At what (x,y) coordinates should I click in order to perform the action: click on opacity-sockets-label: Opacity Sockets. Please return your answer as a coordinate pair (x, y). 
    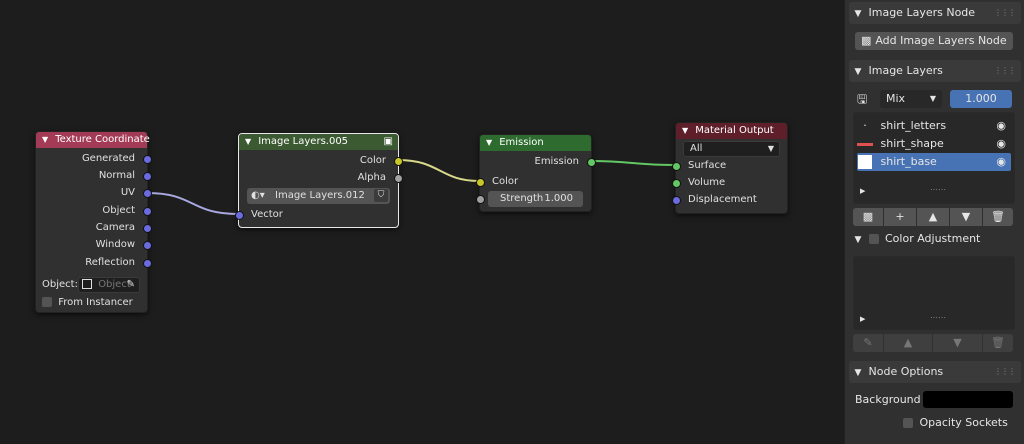
    Looking at the image, I should click on (963, 422).